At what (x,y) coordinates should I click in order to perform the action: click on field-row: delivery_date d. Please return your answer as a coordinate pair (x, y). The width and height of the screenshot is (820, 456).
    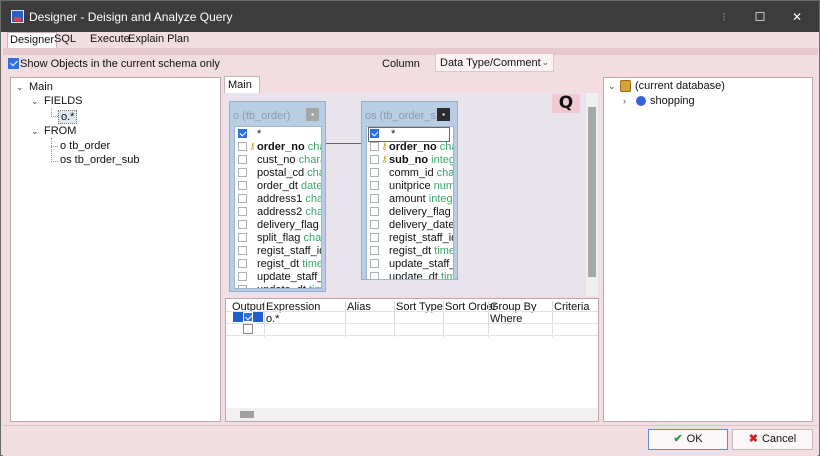
    Looking at the image, I should click on (410, 225).